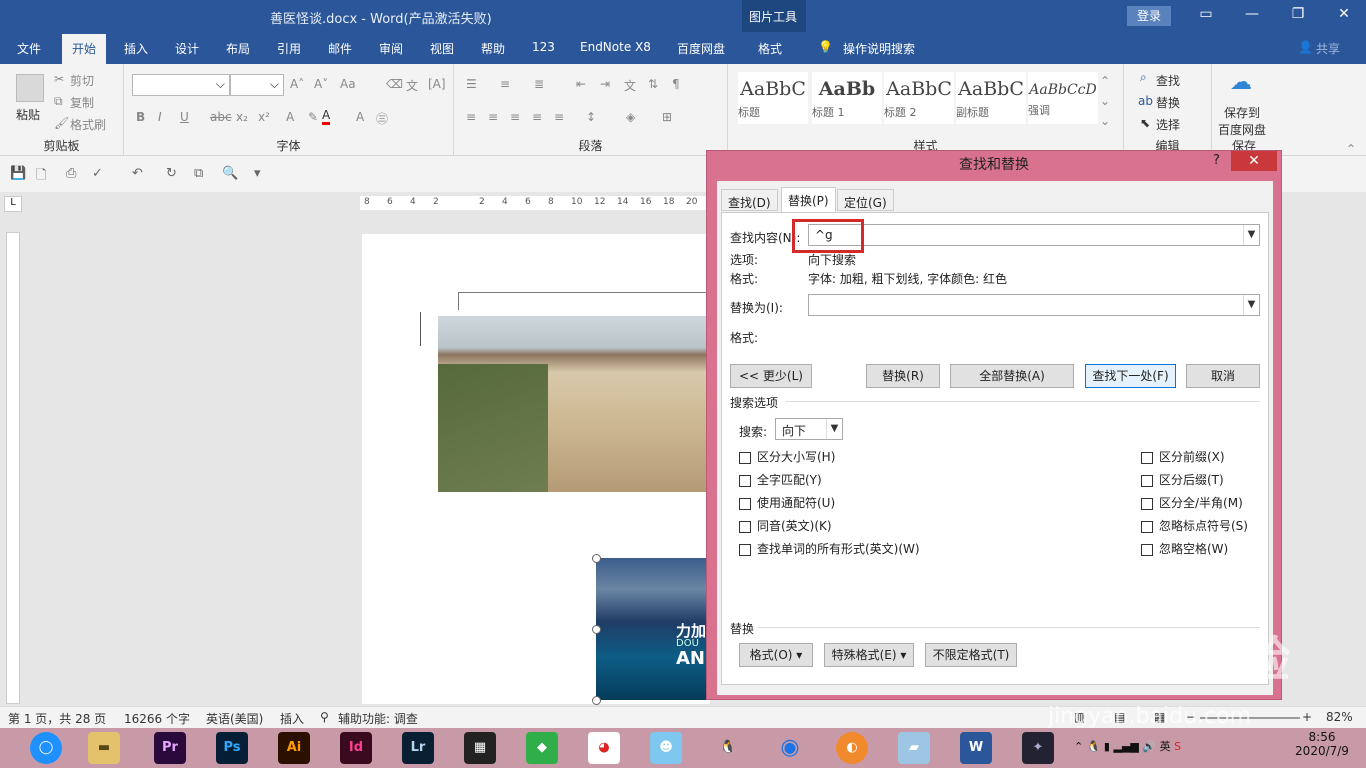 The image size is (1366, 768). What do you see at coordinates (808, 200) in the screenshot?
I see `tab-replace: 替换(P)` at bounding box center [808, 200].